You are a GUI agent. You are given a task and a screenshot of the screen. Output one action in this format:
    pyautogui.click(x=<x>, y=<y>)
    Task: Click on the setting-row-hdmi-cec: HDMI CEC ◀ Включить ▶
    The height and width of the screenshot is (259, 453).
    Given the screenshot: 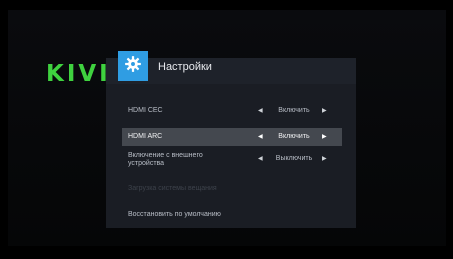 What is the action you would take?
    pyautogui.click(x=232, y=111)
    